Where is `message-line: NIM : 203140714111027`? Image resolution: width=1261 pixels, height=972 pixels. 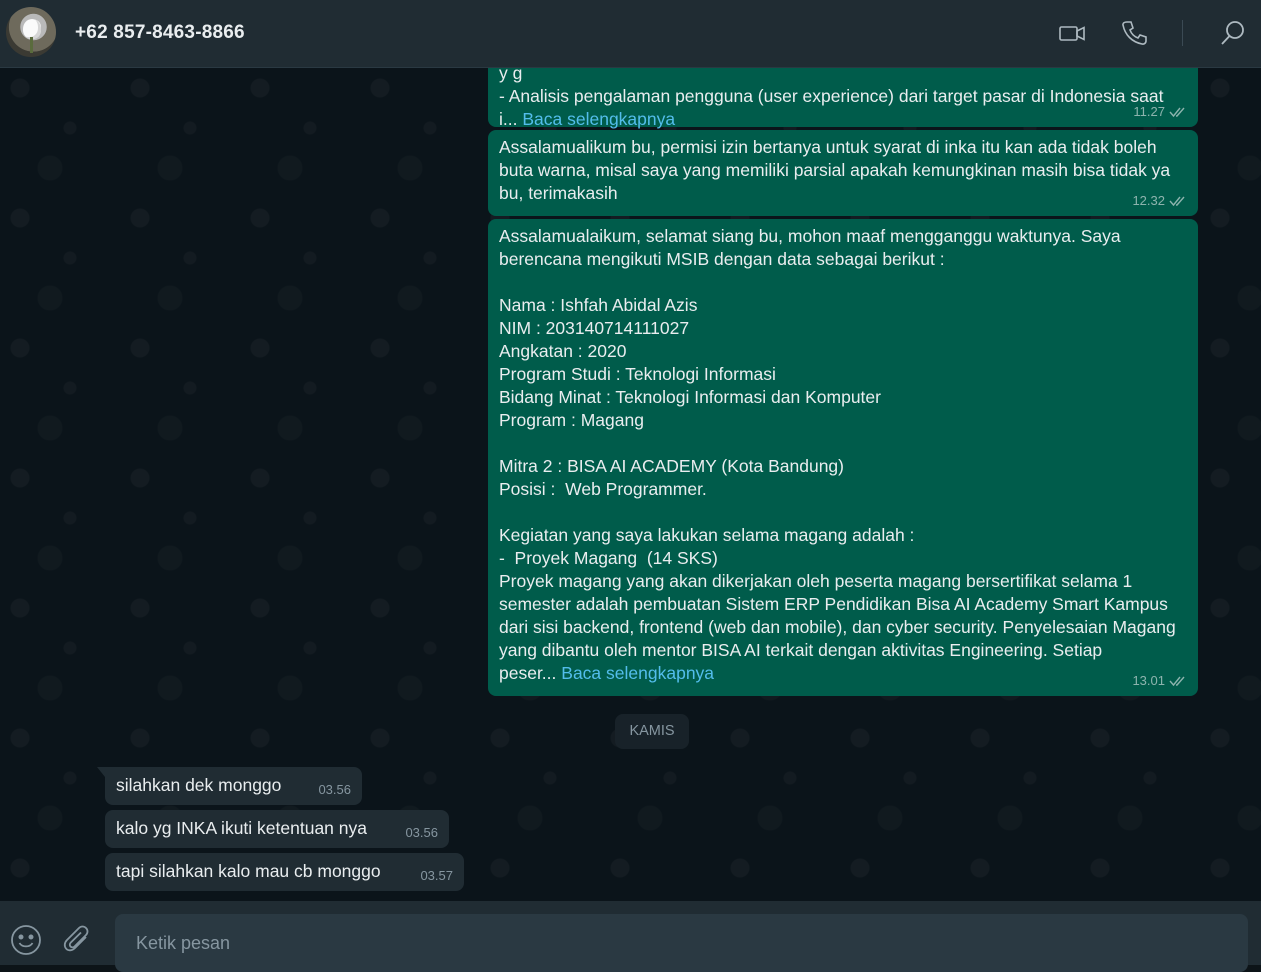
message-line: NIM : 203140714111027 is located at coordinates (594, 328).